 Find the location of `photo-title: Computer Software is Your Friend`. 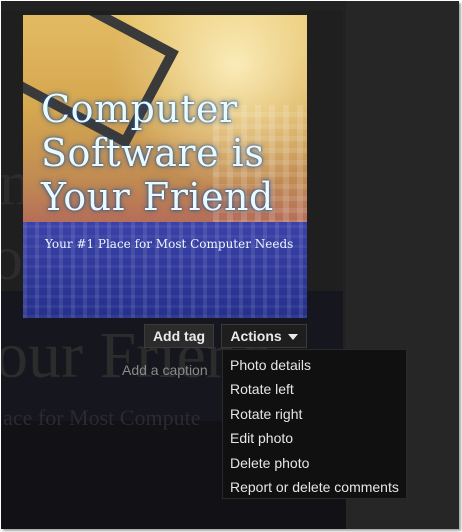

photo-title: Computer Software is Your Friend is located at coordinates (157, 153).